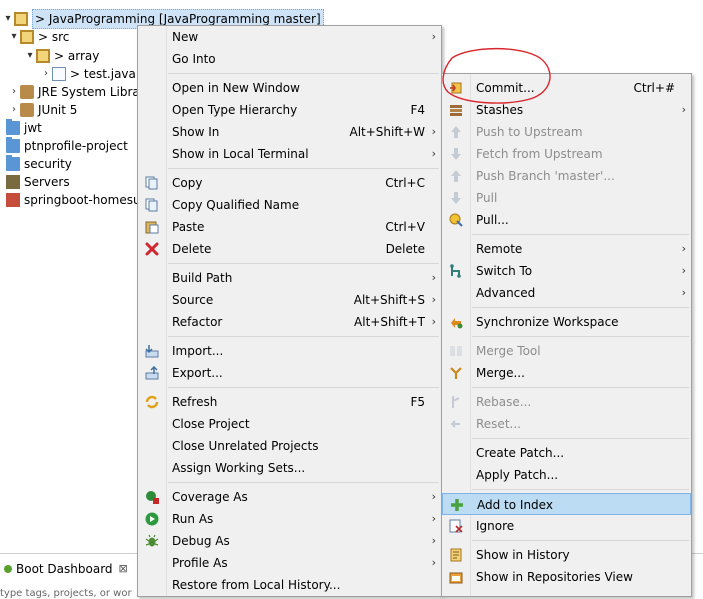  What do you see at coordinates (456, 110) in the screenshot?
I see `stash-icon` at bounding box center [456, 110].